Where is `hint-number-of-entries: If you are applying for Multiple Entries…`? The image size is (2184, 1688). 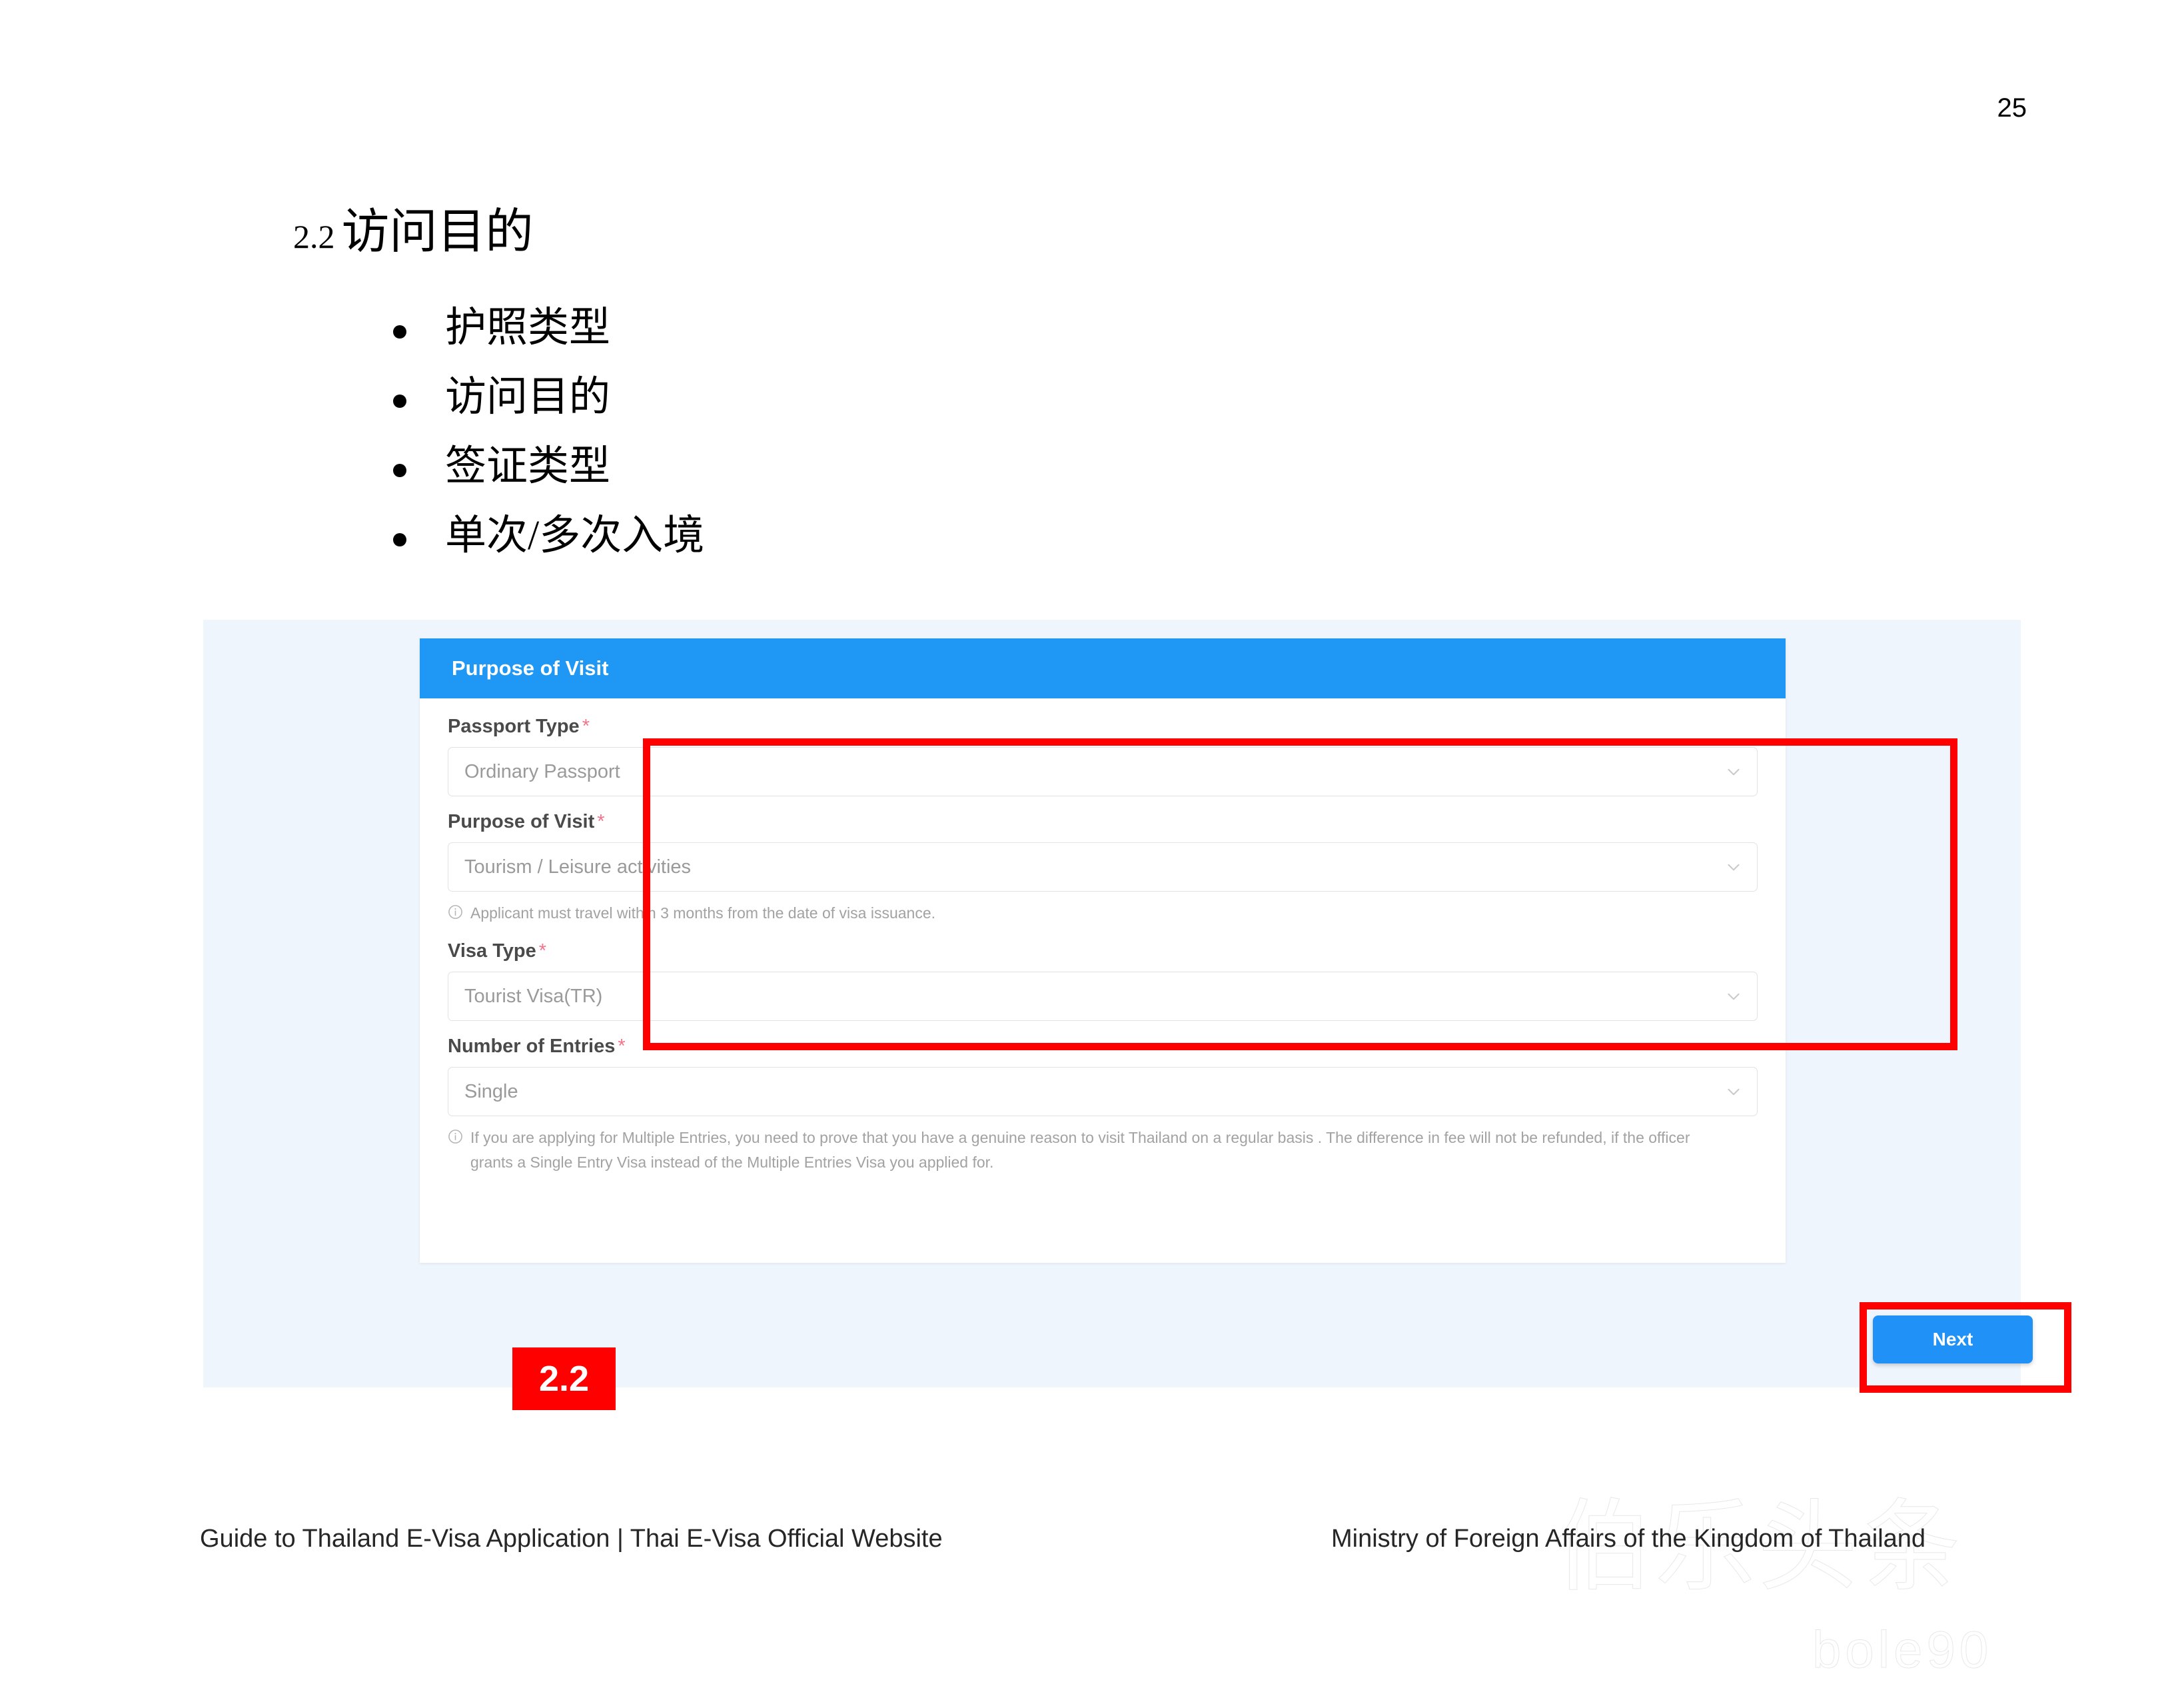
hint-number-of-entries: If you are applying for Multiple Entries… is located at coordinates (1103, 1150).